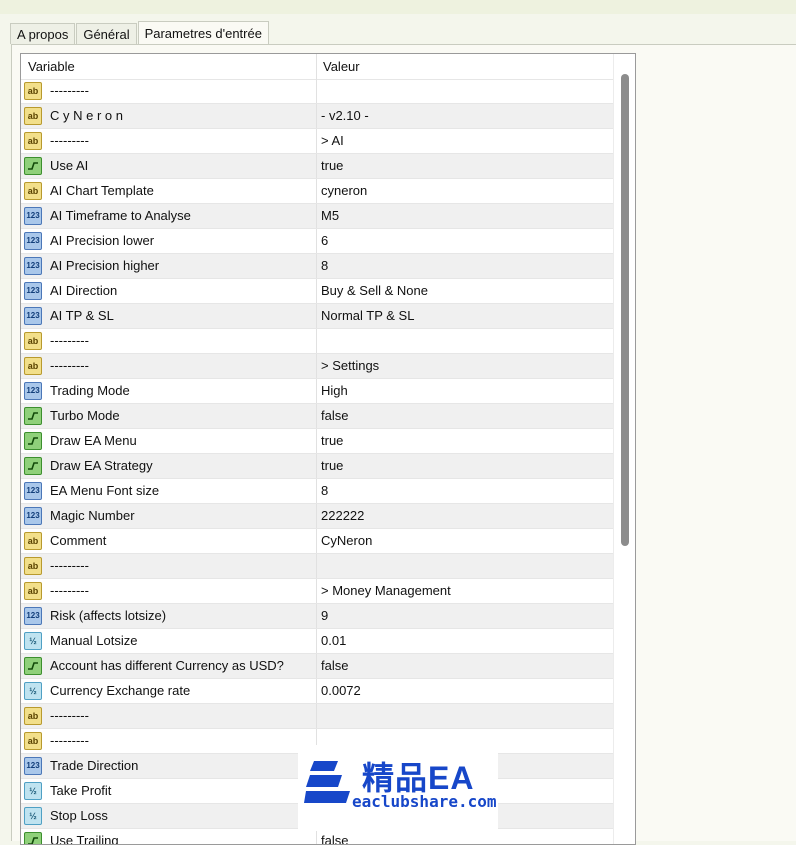 The image size is (796, 845). What do you see at coordinates (169, 266) in the screenshot?
I see `variable-cell: 123 AI Precision higher` at bounding box center [169, 266].